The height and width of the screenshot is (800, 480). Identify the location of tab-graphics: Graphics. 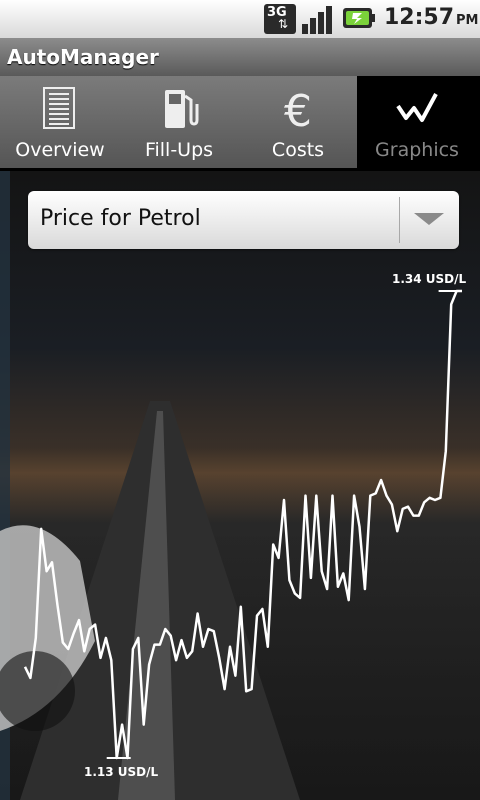
(417, 122).